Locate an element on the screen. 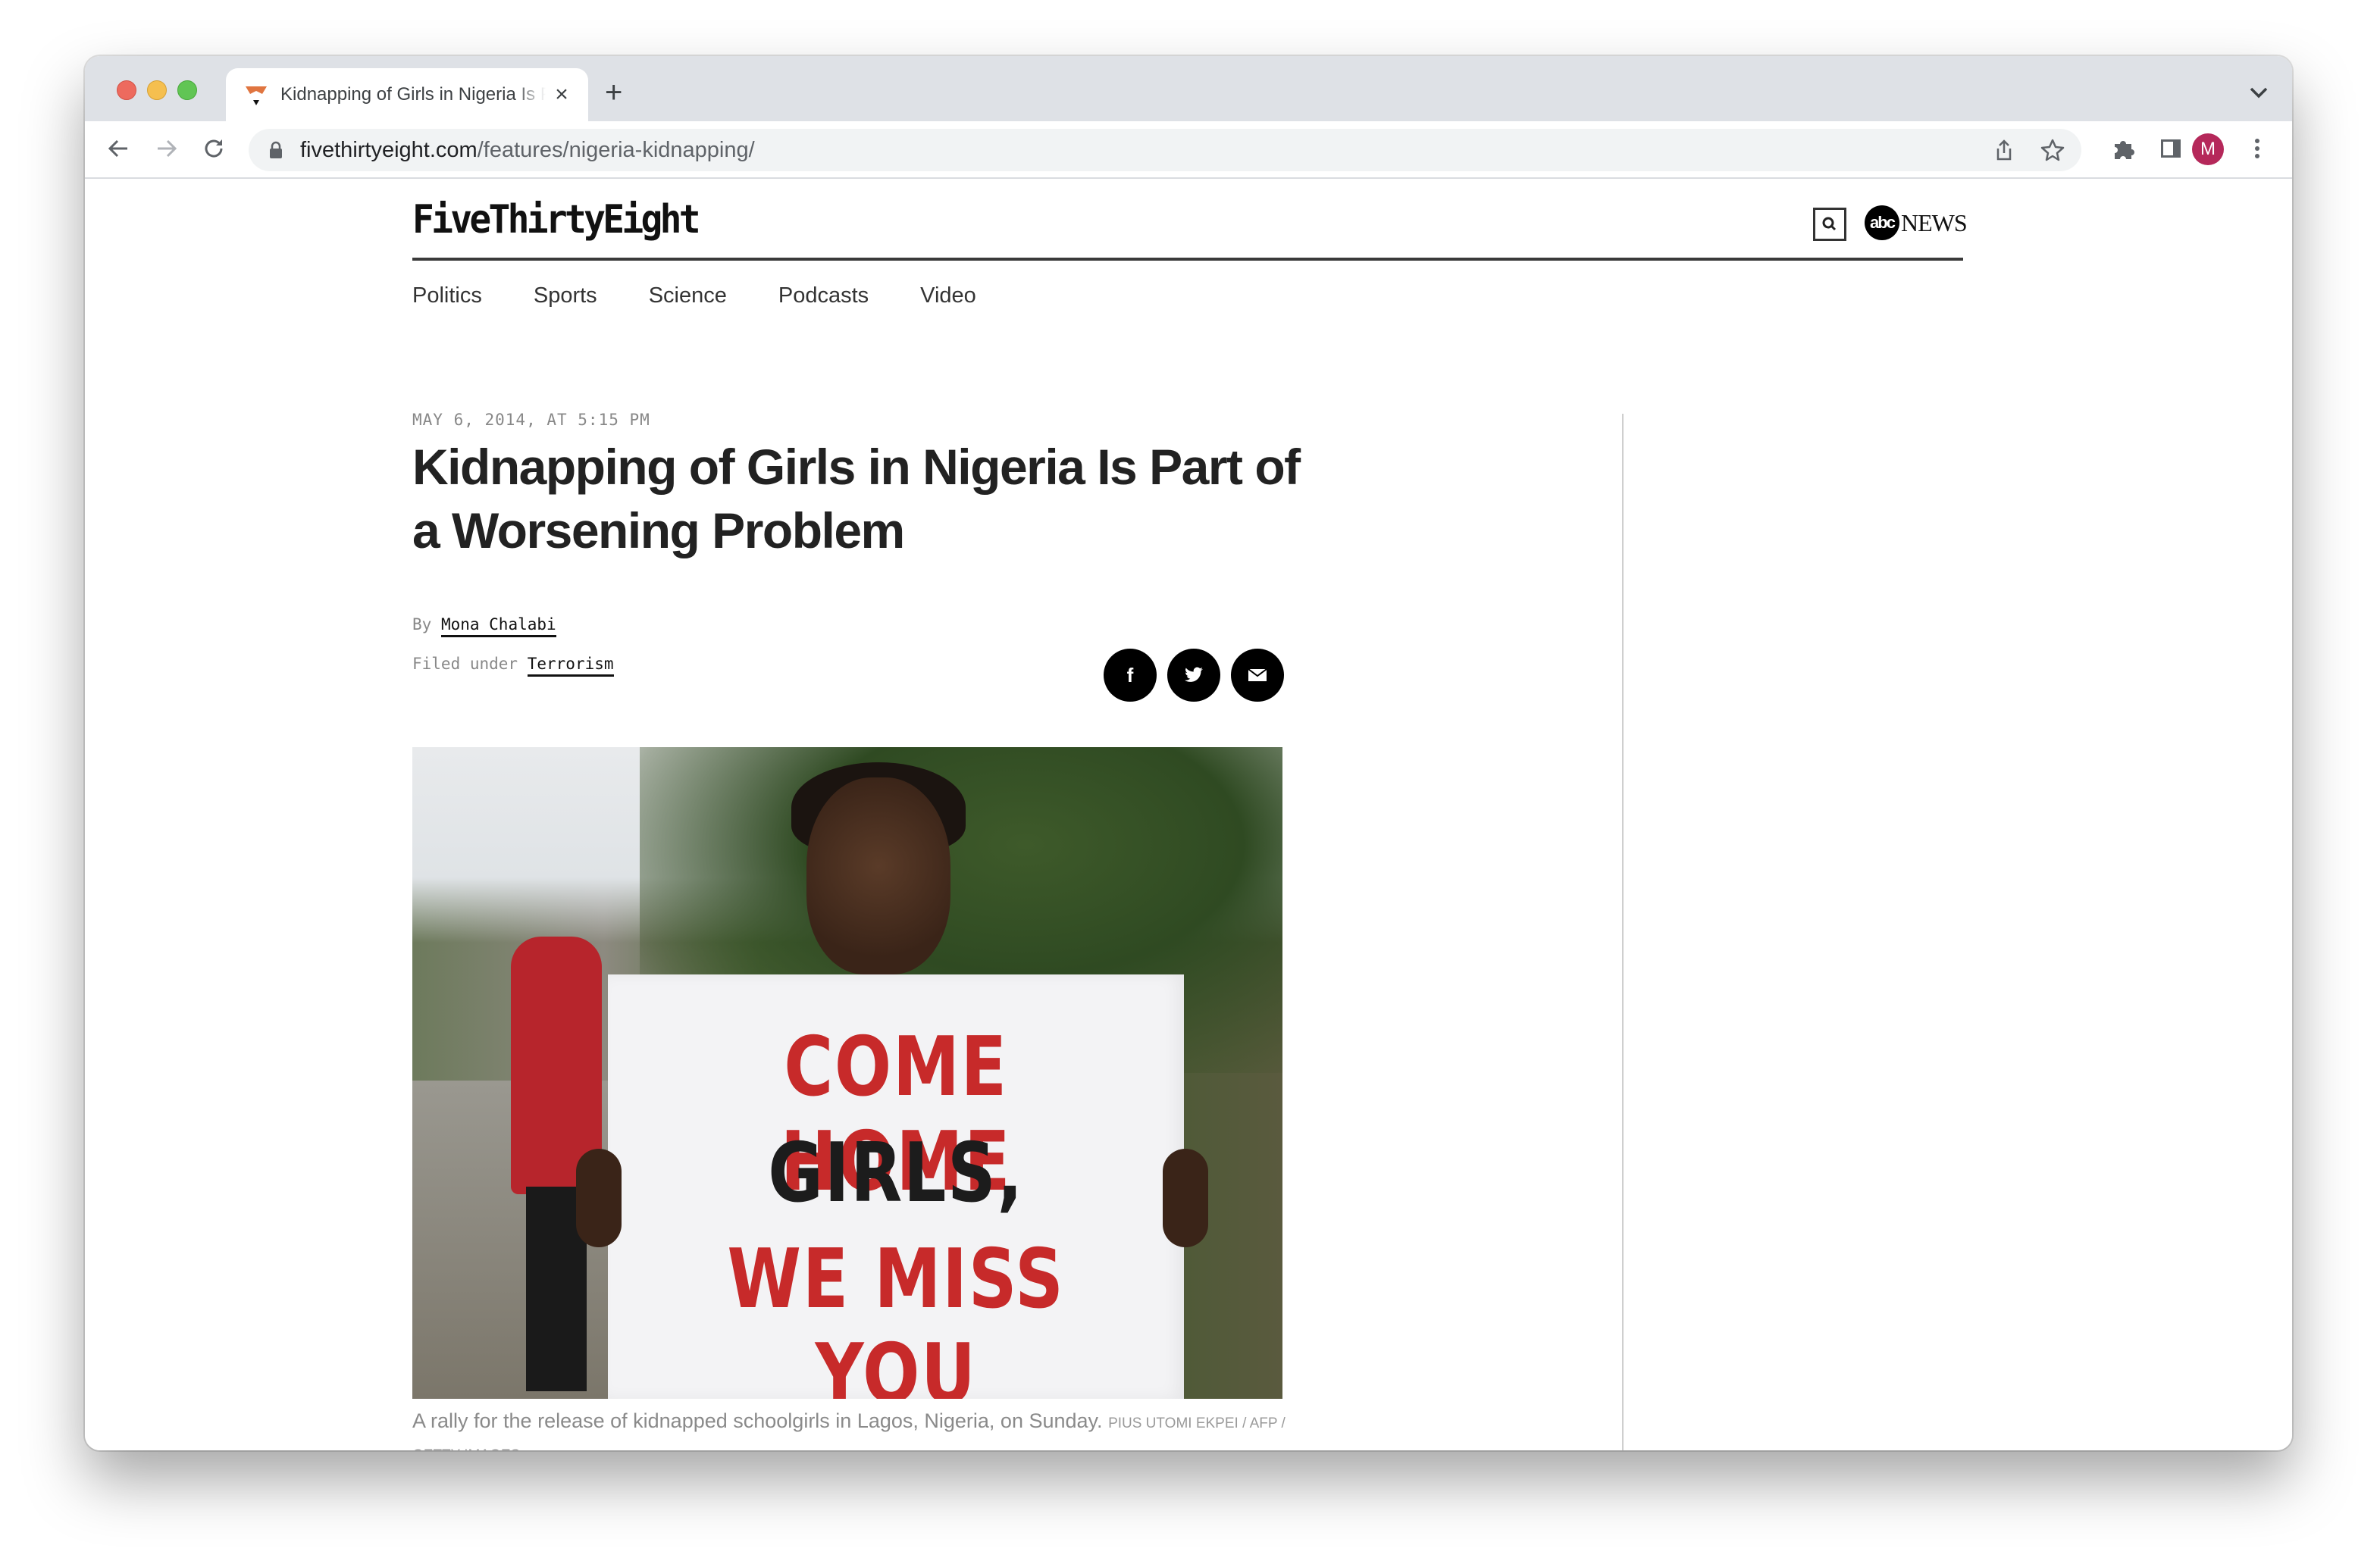  header-rule is located at coordinates (1187, 259).